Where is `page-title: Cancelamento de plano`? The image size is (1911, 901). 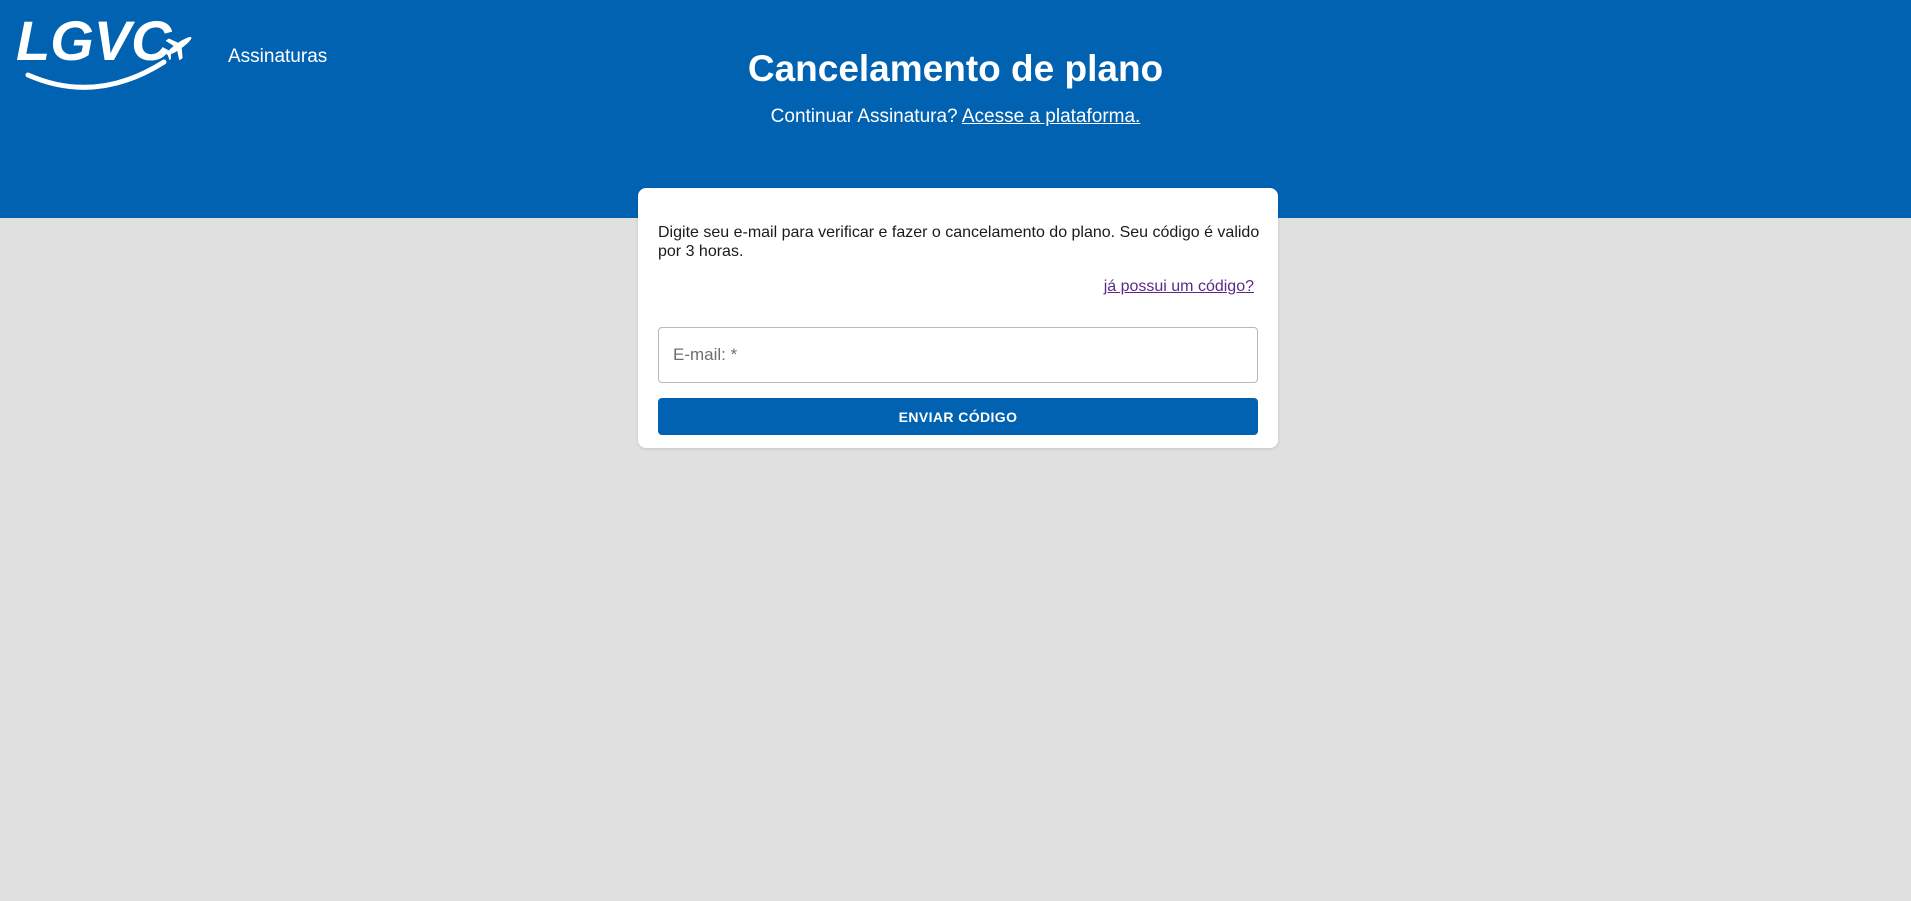 page-title: Cancelamento de plano is located at coordinates (955, 68).